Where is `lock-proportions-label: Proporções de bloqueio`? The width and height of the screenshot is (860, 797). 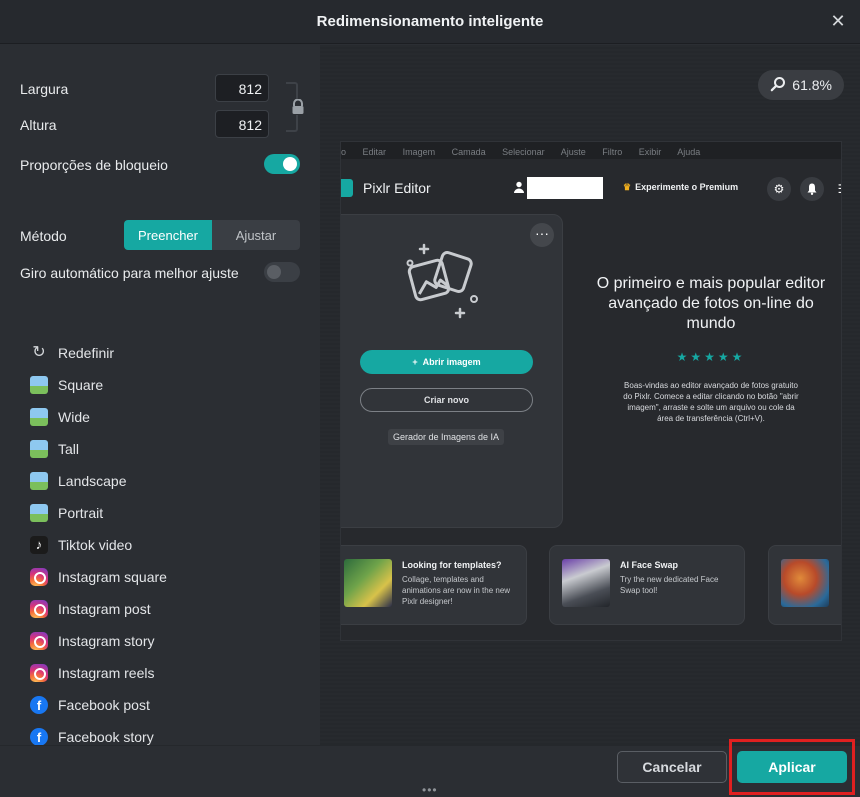
lock-proportions-label: Proporções de bloqueio is located at coordinates (94, 165).